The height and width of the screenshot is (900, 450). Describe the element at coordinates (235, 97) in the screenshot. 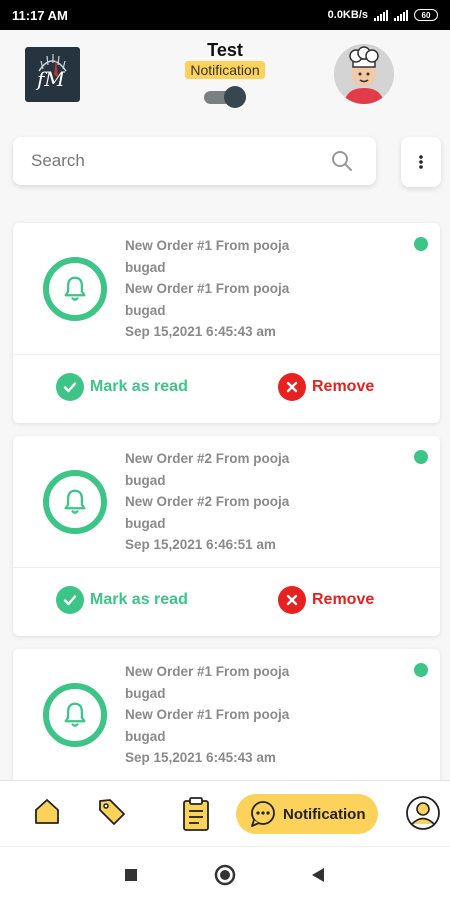

I see `toggle-knob` at that location.